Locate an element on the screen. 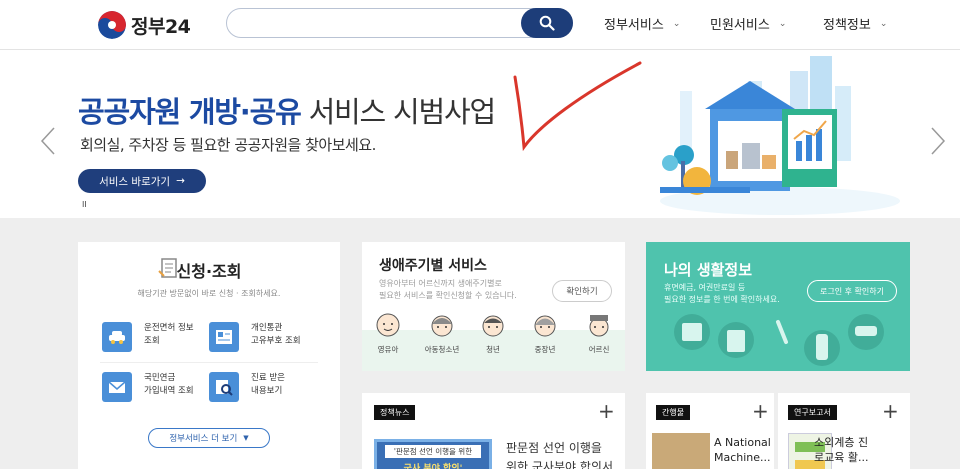  search-input is located at coordinates (386, 23).